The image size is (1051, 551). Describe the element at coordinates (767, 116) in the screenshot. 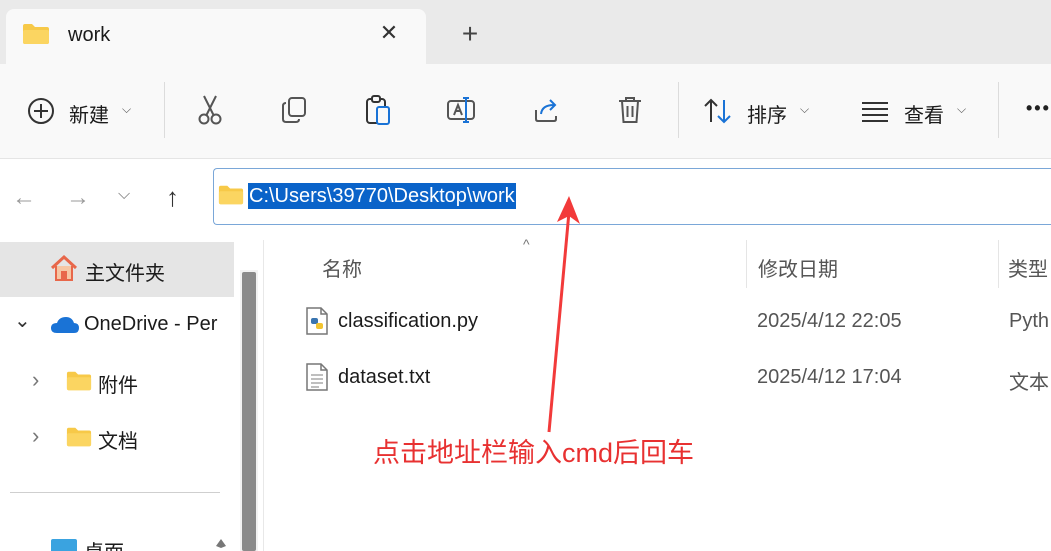

I see `sort-button-label: 排序` at that location.